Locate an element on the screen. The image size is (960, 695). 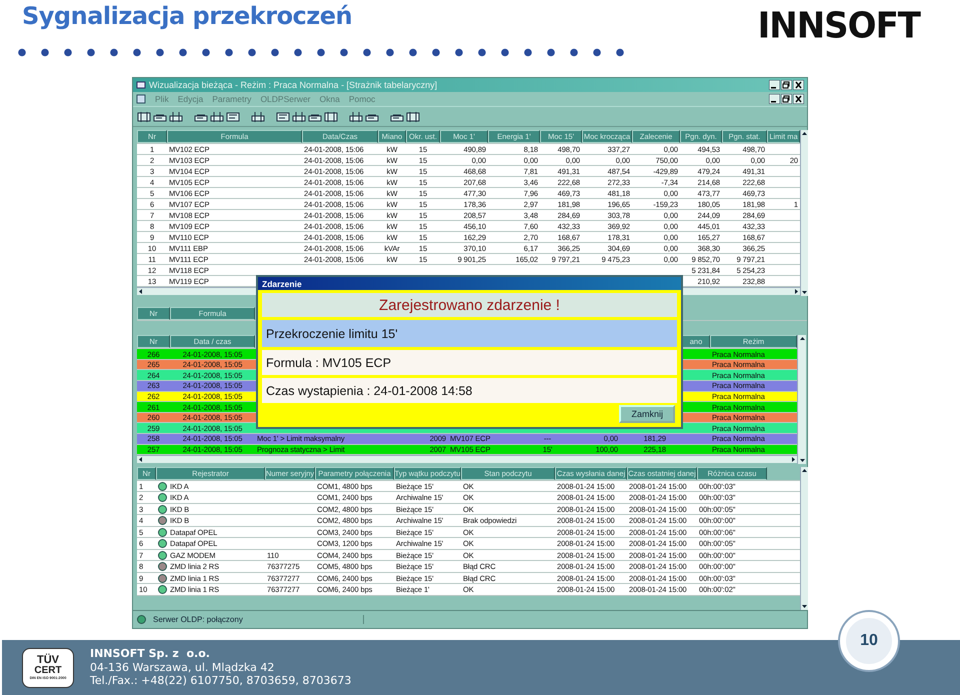
app-icon is located at coordinates (141, 85).